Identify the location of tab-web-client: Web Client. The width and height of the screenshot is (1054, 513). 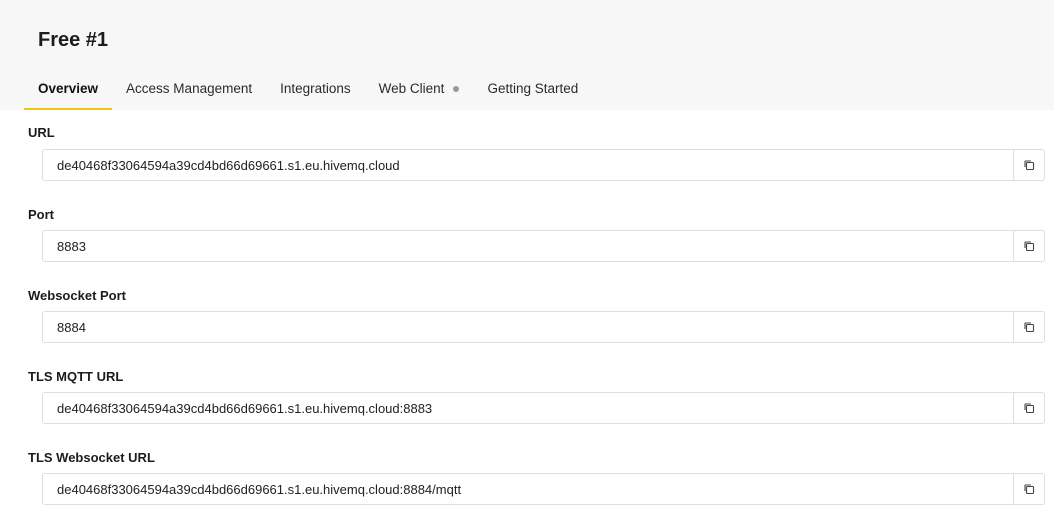
(419, 92).